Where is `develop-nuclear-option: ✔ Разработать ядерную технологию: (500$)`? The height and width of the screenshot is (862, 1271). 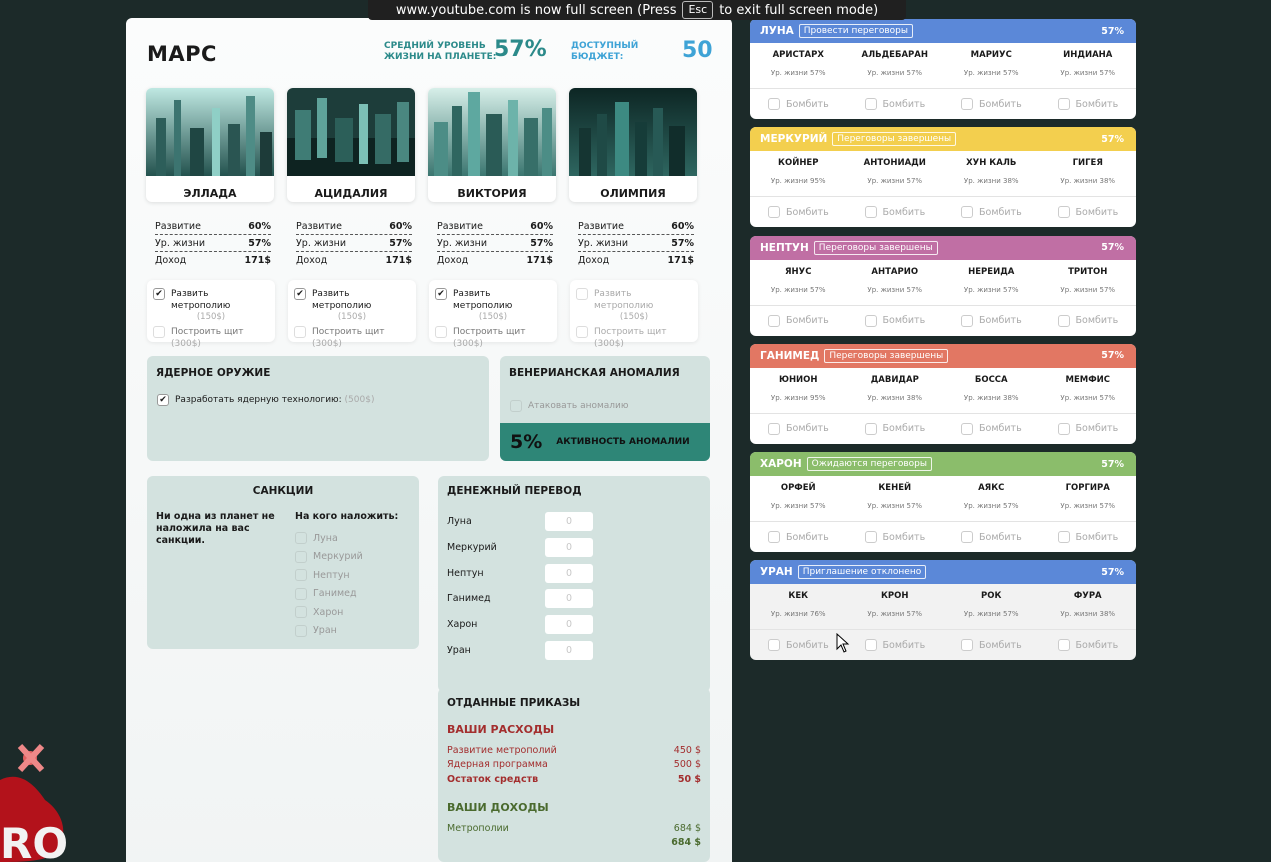
develop-nuclear-option: ✔ Разработать ядерную технологию: (500$) is located at coordinates (265, 400).